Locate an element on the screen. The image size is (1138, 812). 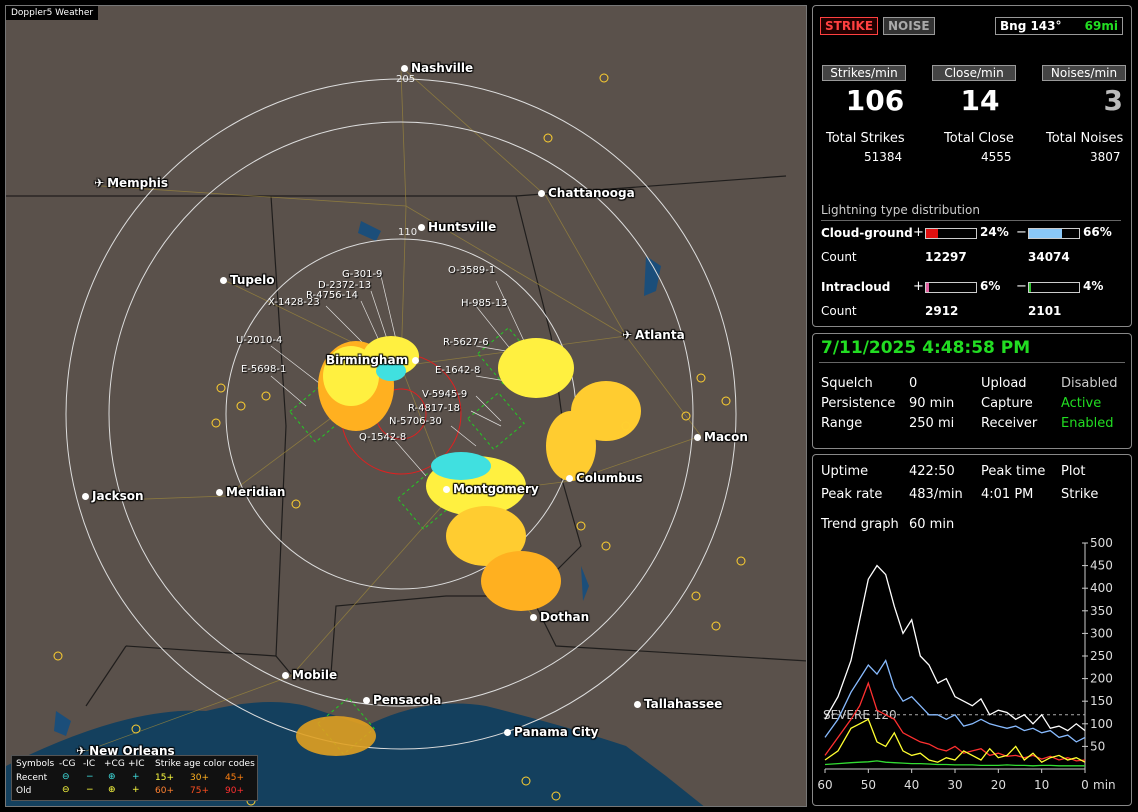
total-noises-label: Total Noises is located at coordinates (1085, 138).